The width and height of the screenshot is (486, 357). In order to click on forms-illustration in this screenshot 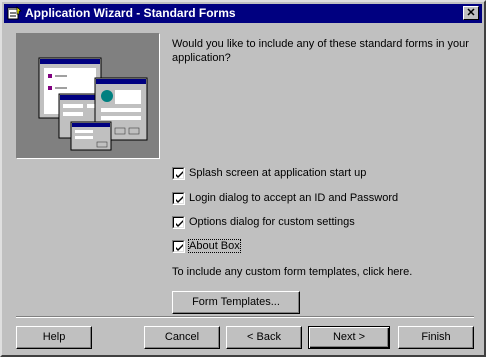, I will do `click(88, 96)`.